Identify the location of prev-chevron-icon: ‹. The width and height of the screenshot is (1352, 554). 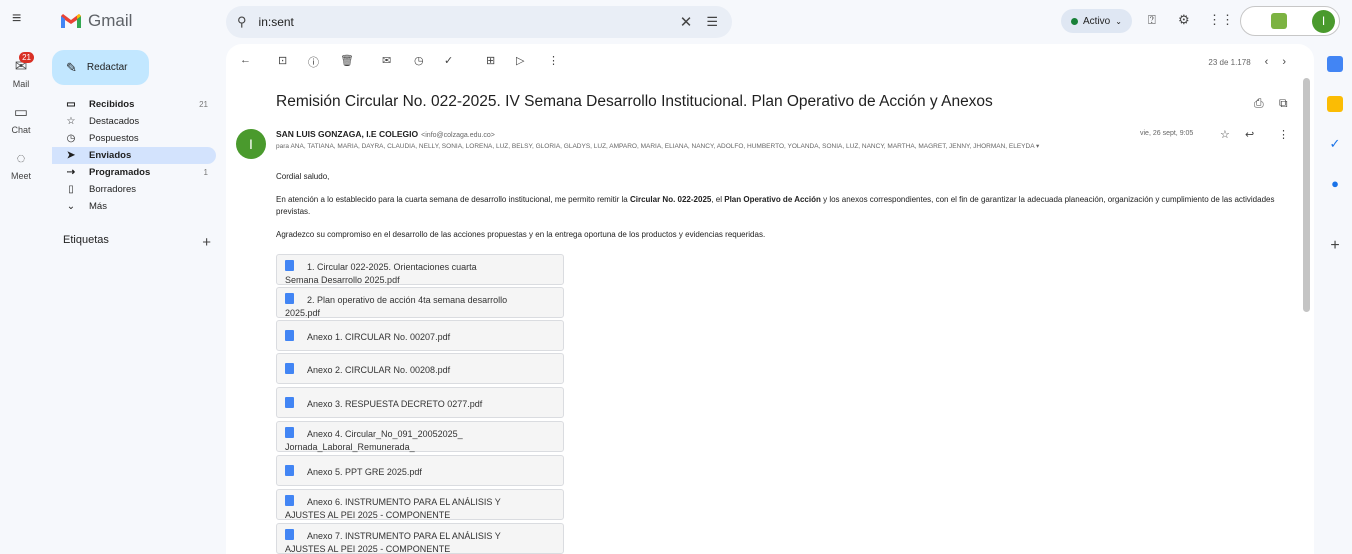
(1267, 62).